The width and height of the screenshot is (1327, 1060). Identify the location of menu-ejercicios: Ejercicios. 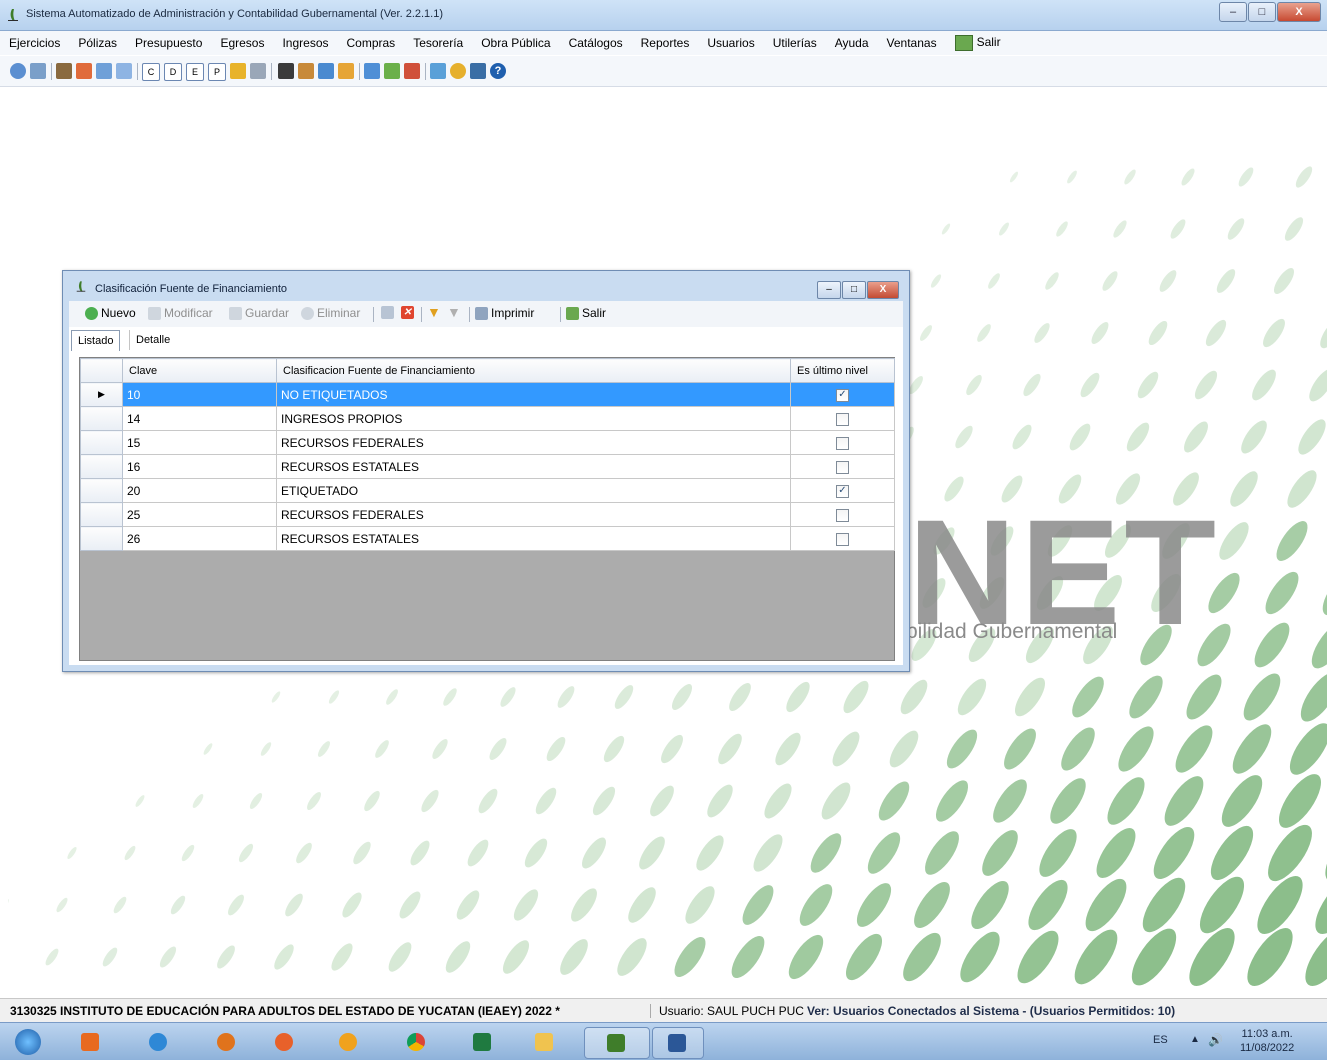
(34, 43).